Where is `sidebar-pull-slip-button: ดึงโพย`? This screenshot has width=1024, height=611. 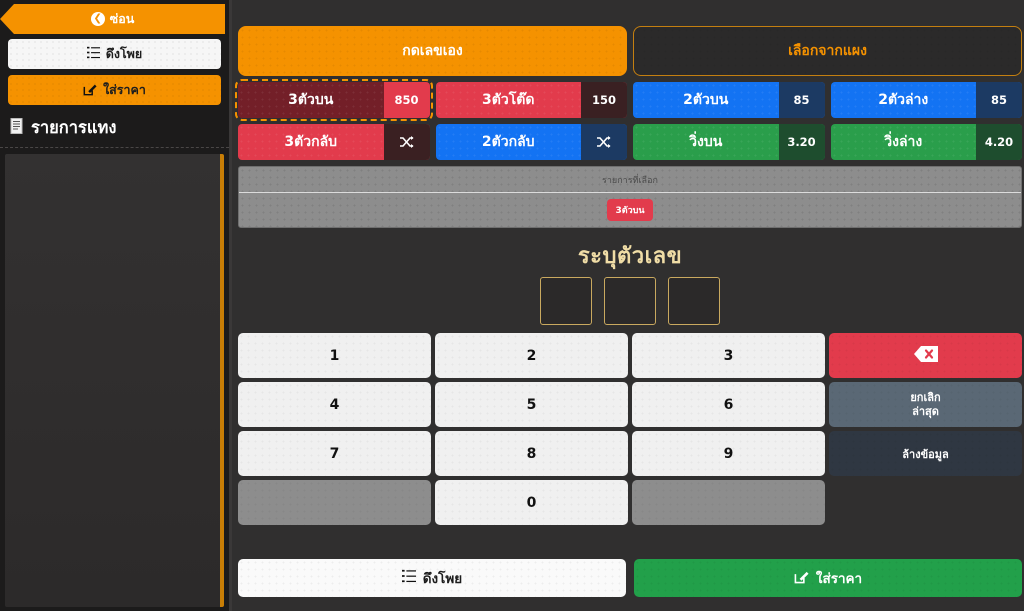
sidebar-pull-slip-button: ดึงโพย is located at coordinates (114, 54).